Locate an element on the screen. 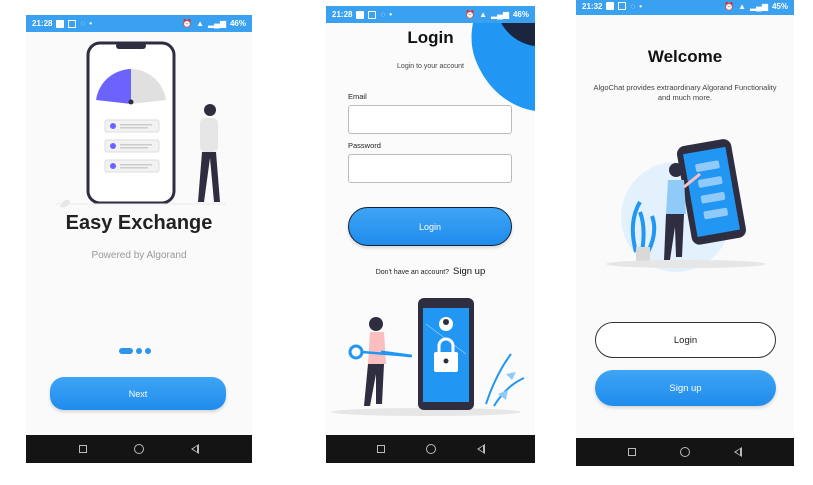 This screenshot has height=485, width=813. page-title: Login is located at coordinates (430, 37).